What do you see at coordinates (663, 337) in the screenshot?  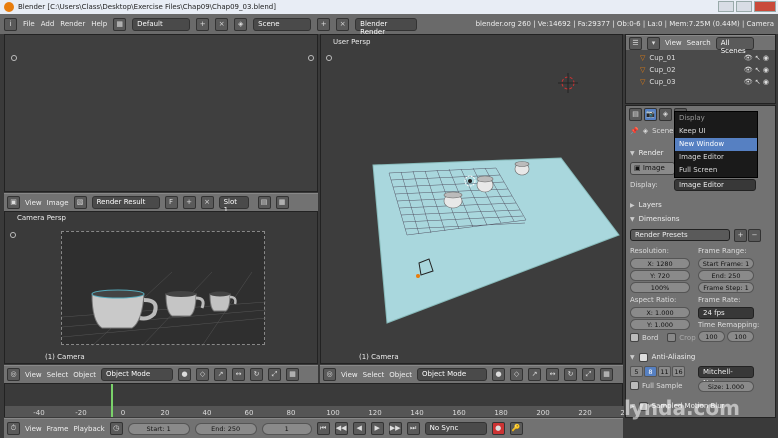 I see `border-option: Bord Crop` at bounding box center [663, 337].